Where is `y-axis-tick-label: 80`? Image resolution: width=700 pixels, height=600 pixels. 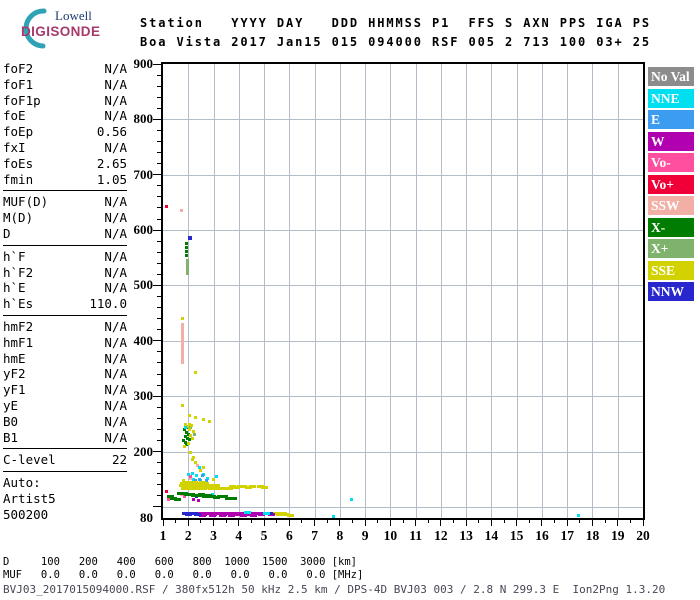
y-axis-tick-label: 80 is located at coordinates (146, 517).